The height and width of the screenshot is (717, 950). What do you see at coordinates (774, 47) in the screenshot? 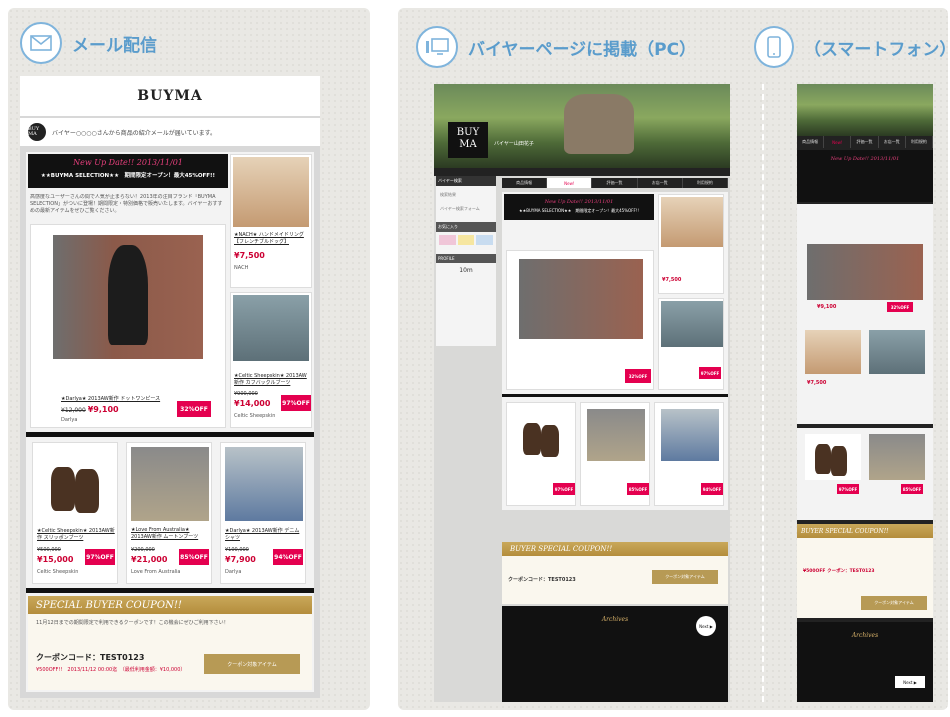
I see `smartphone-icon` at bounding box center [774, 47].